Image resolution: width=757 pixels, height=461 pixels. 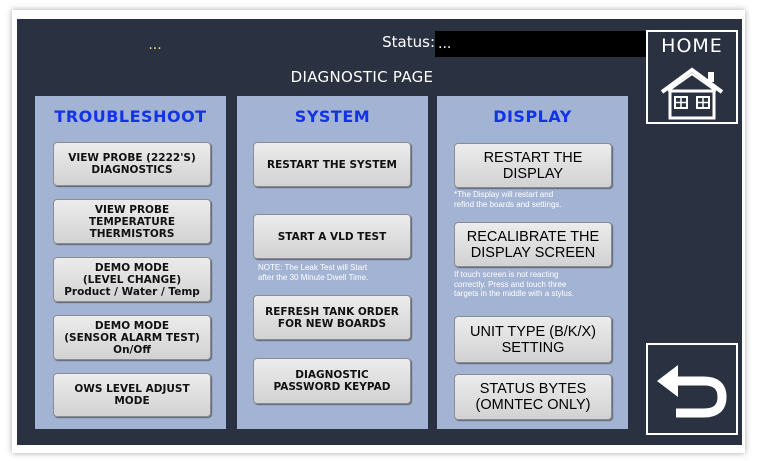 What do you see at coordinates (332, 236) in the screenshot?
I see `start-vld-test-button: START A VLD TEST` at bounding box center [332, 236].